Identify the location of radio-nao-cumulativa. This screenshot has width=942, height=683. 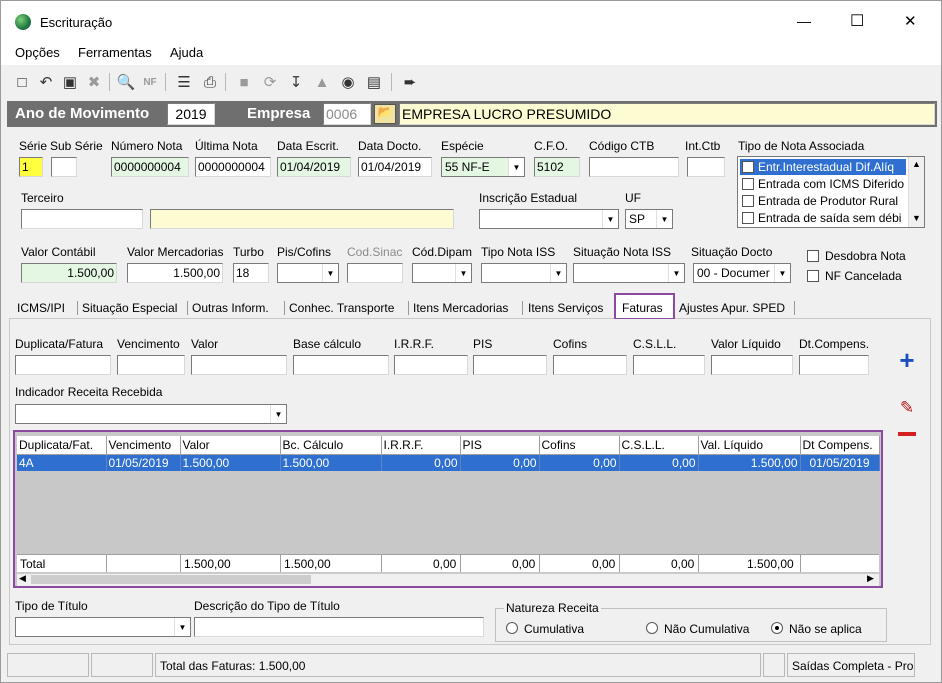
(652, 628).